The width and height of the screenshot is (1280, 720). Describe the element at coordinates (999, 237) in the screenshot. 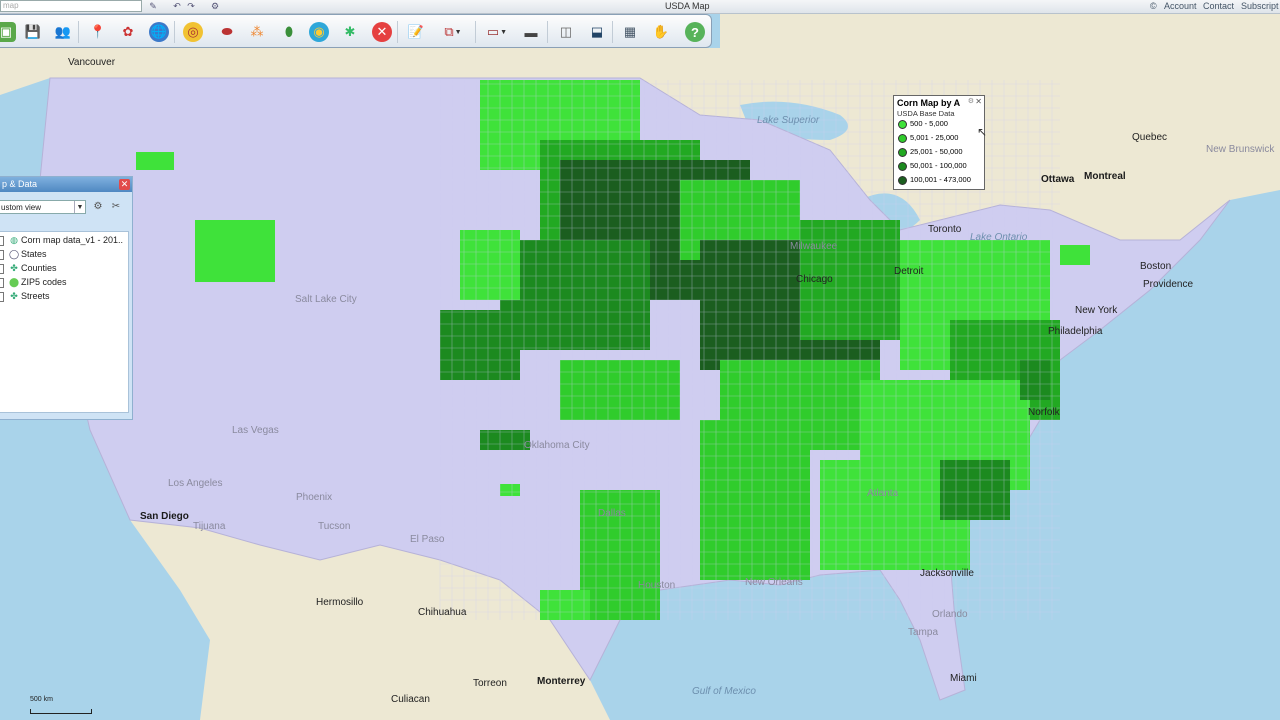

I see `lake-label: Lake Ontario` at that location.